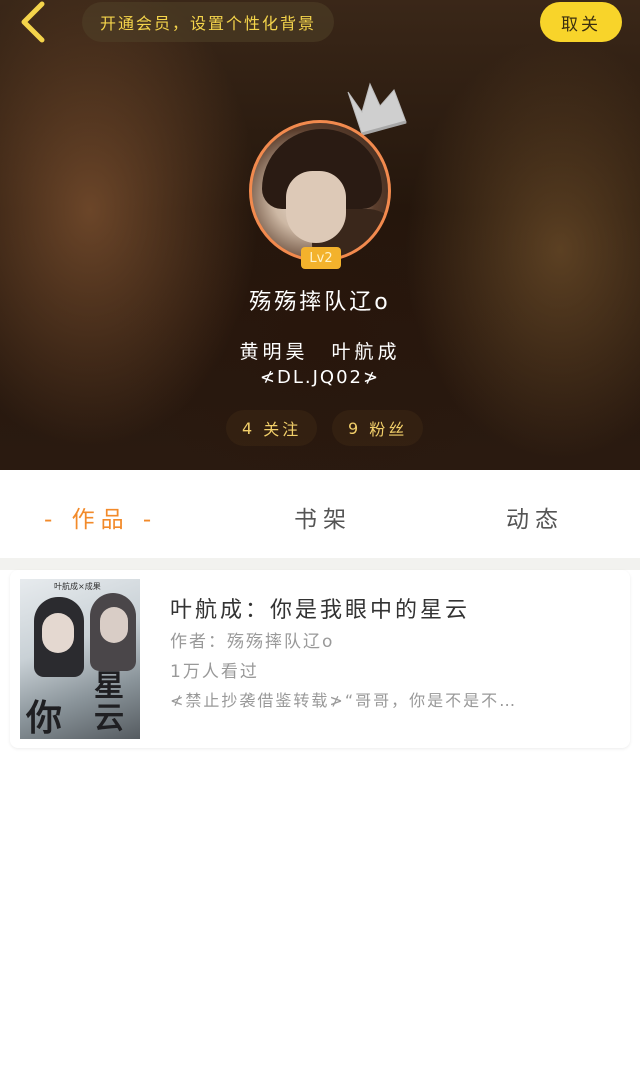 The width and height of the screenshot is (640, 1091). I want to click on unfollow-button: 取关, so click(581, 22).